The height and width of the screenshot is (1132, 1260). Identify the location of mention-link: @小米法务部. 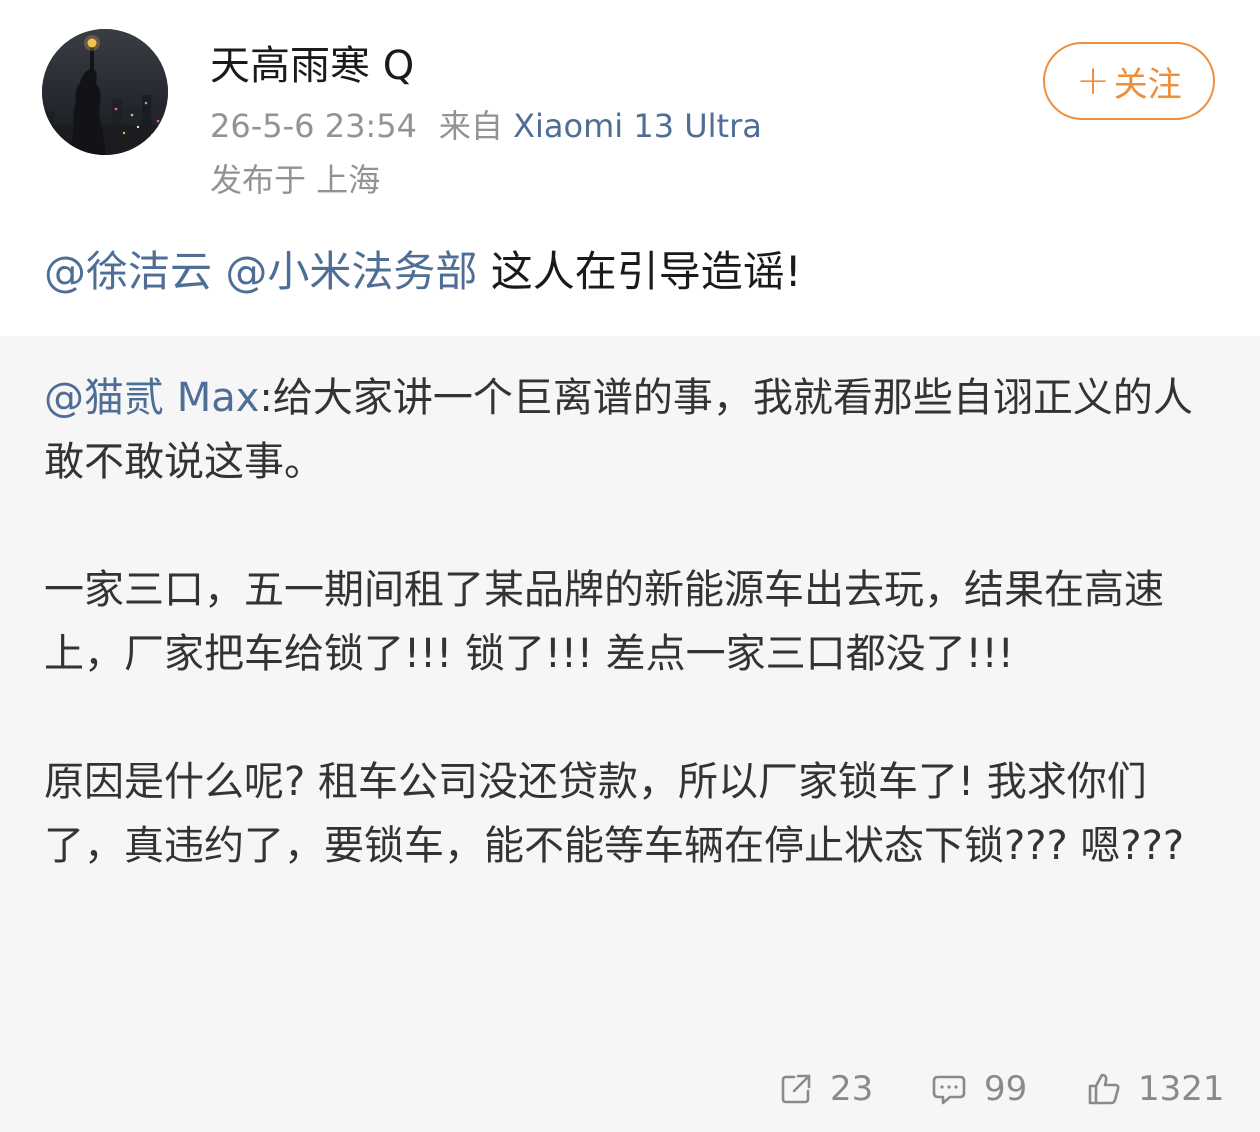
(351, 271).